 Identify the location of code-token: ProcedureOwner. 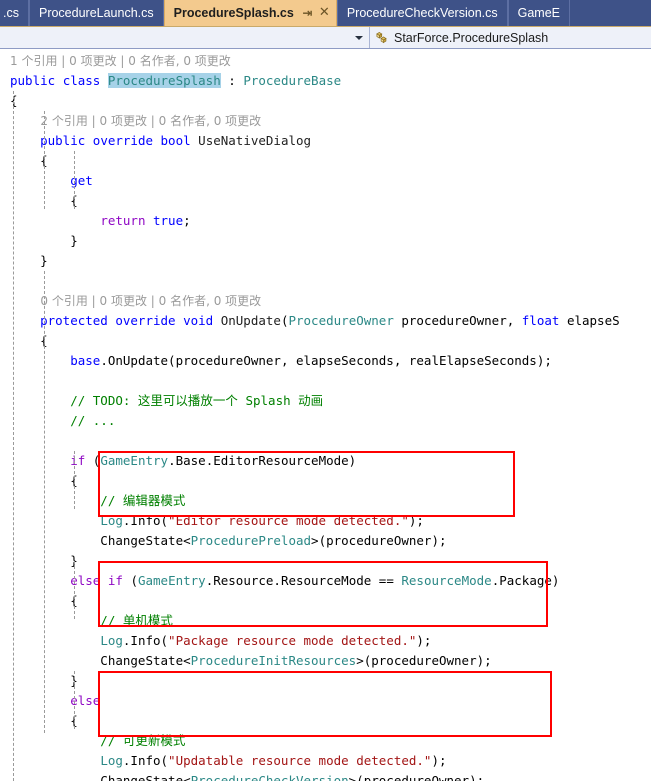
(341, 320).